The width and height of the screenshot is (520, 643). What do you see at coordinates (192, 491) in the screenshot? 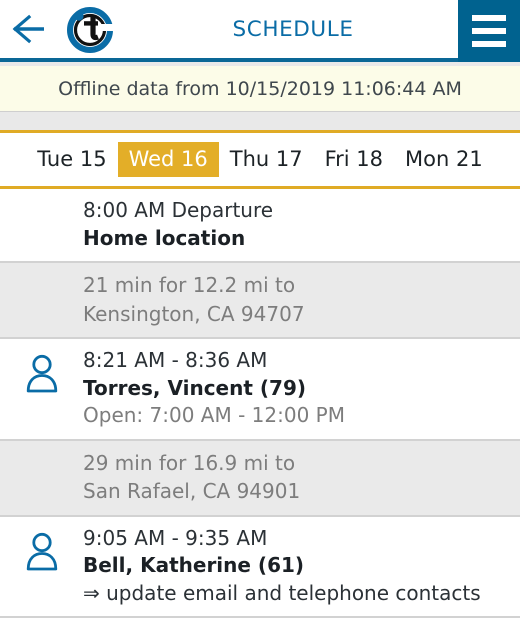
I see `travel-destination: San Rafael, CA 94901` at bounding box center [192, 491].